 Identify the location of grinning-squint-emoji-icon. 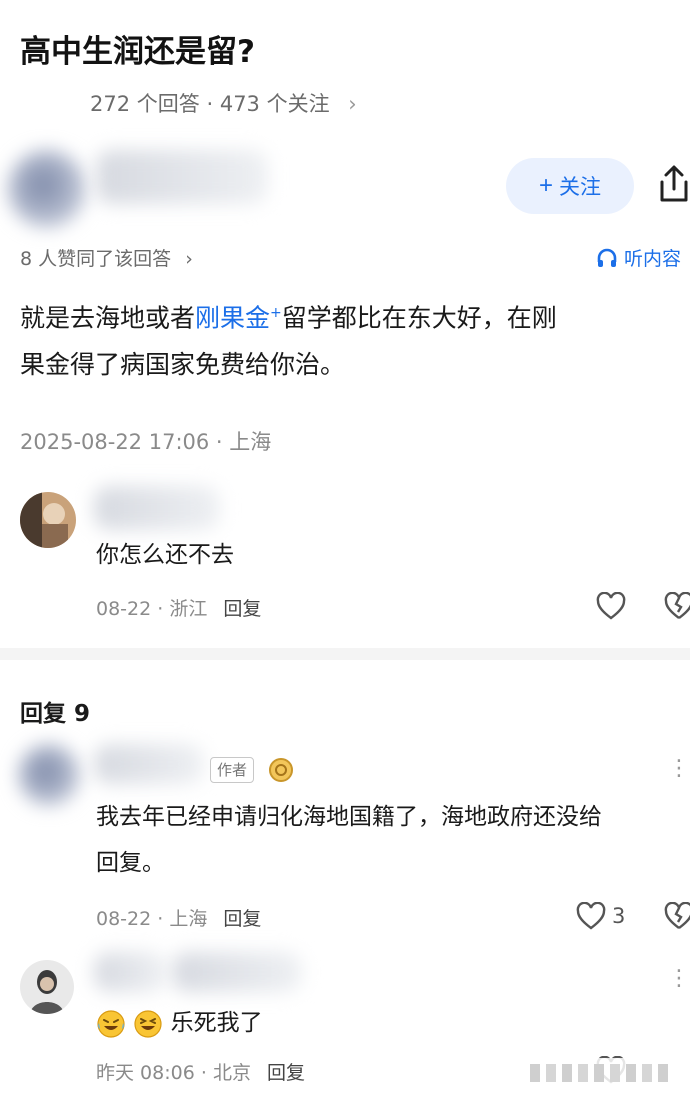
(148, 1023).